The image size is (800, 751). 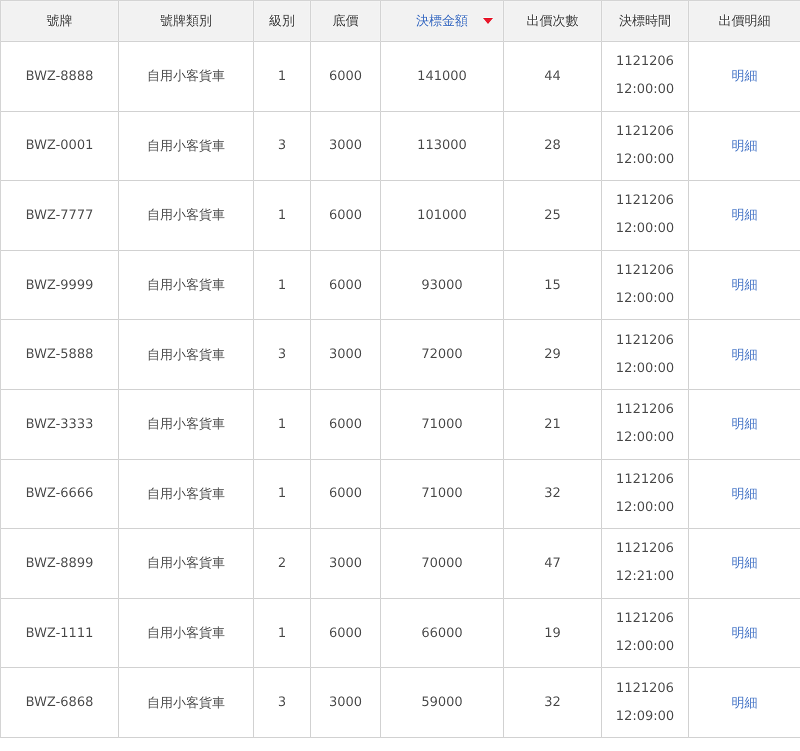 What do you see at coordinates (442, 21) in the screenshot?
I see `sortable-header: 決標金額` at bounding box center [442, 21].